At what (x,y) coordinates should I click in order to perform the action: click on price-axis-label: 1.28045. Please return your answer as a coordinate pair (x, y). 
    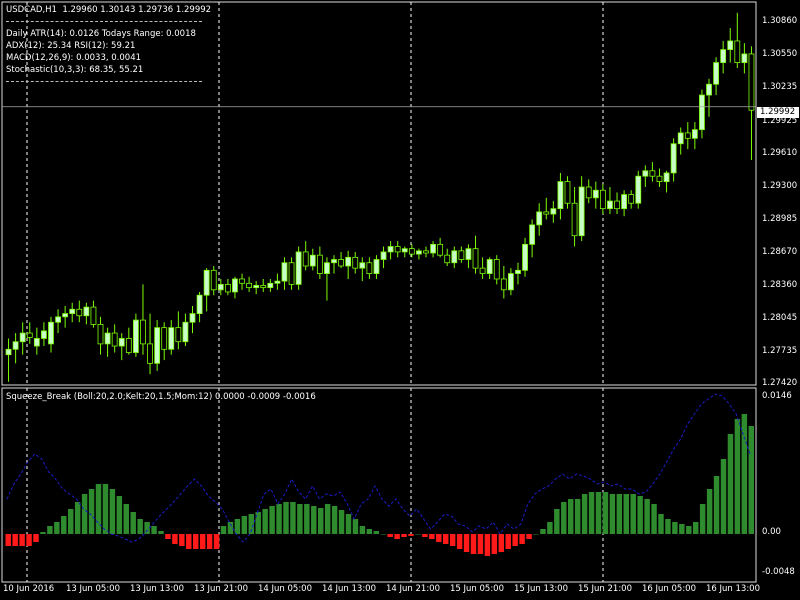
    Looking at the image, I should click on (780, 318).